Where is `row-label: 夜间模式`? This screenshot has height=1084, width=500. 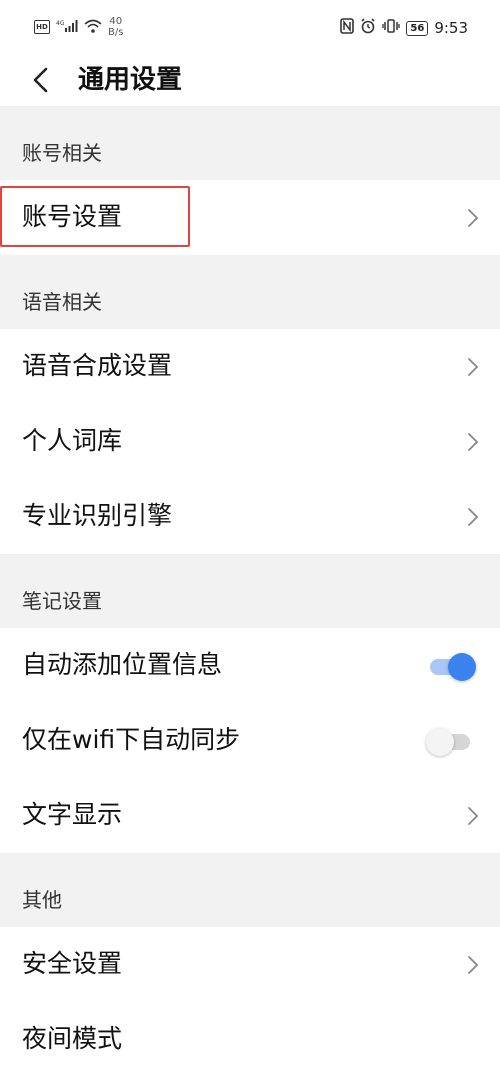
row-label: 夜间模式 is located at coordinates (72, 1038).